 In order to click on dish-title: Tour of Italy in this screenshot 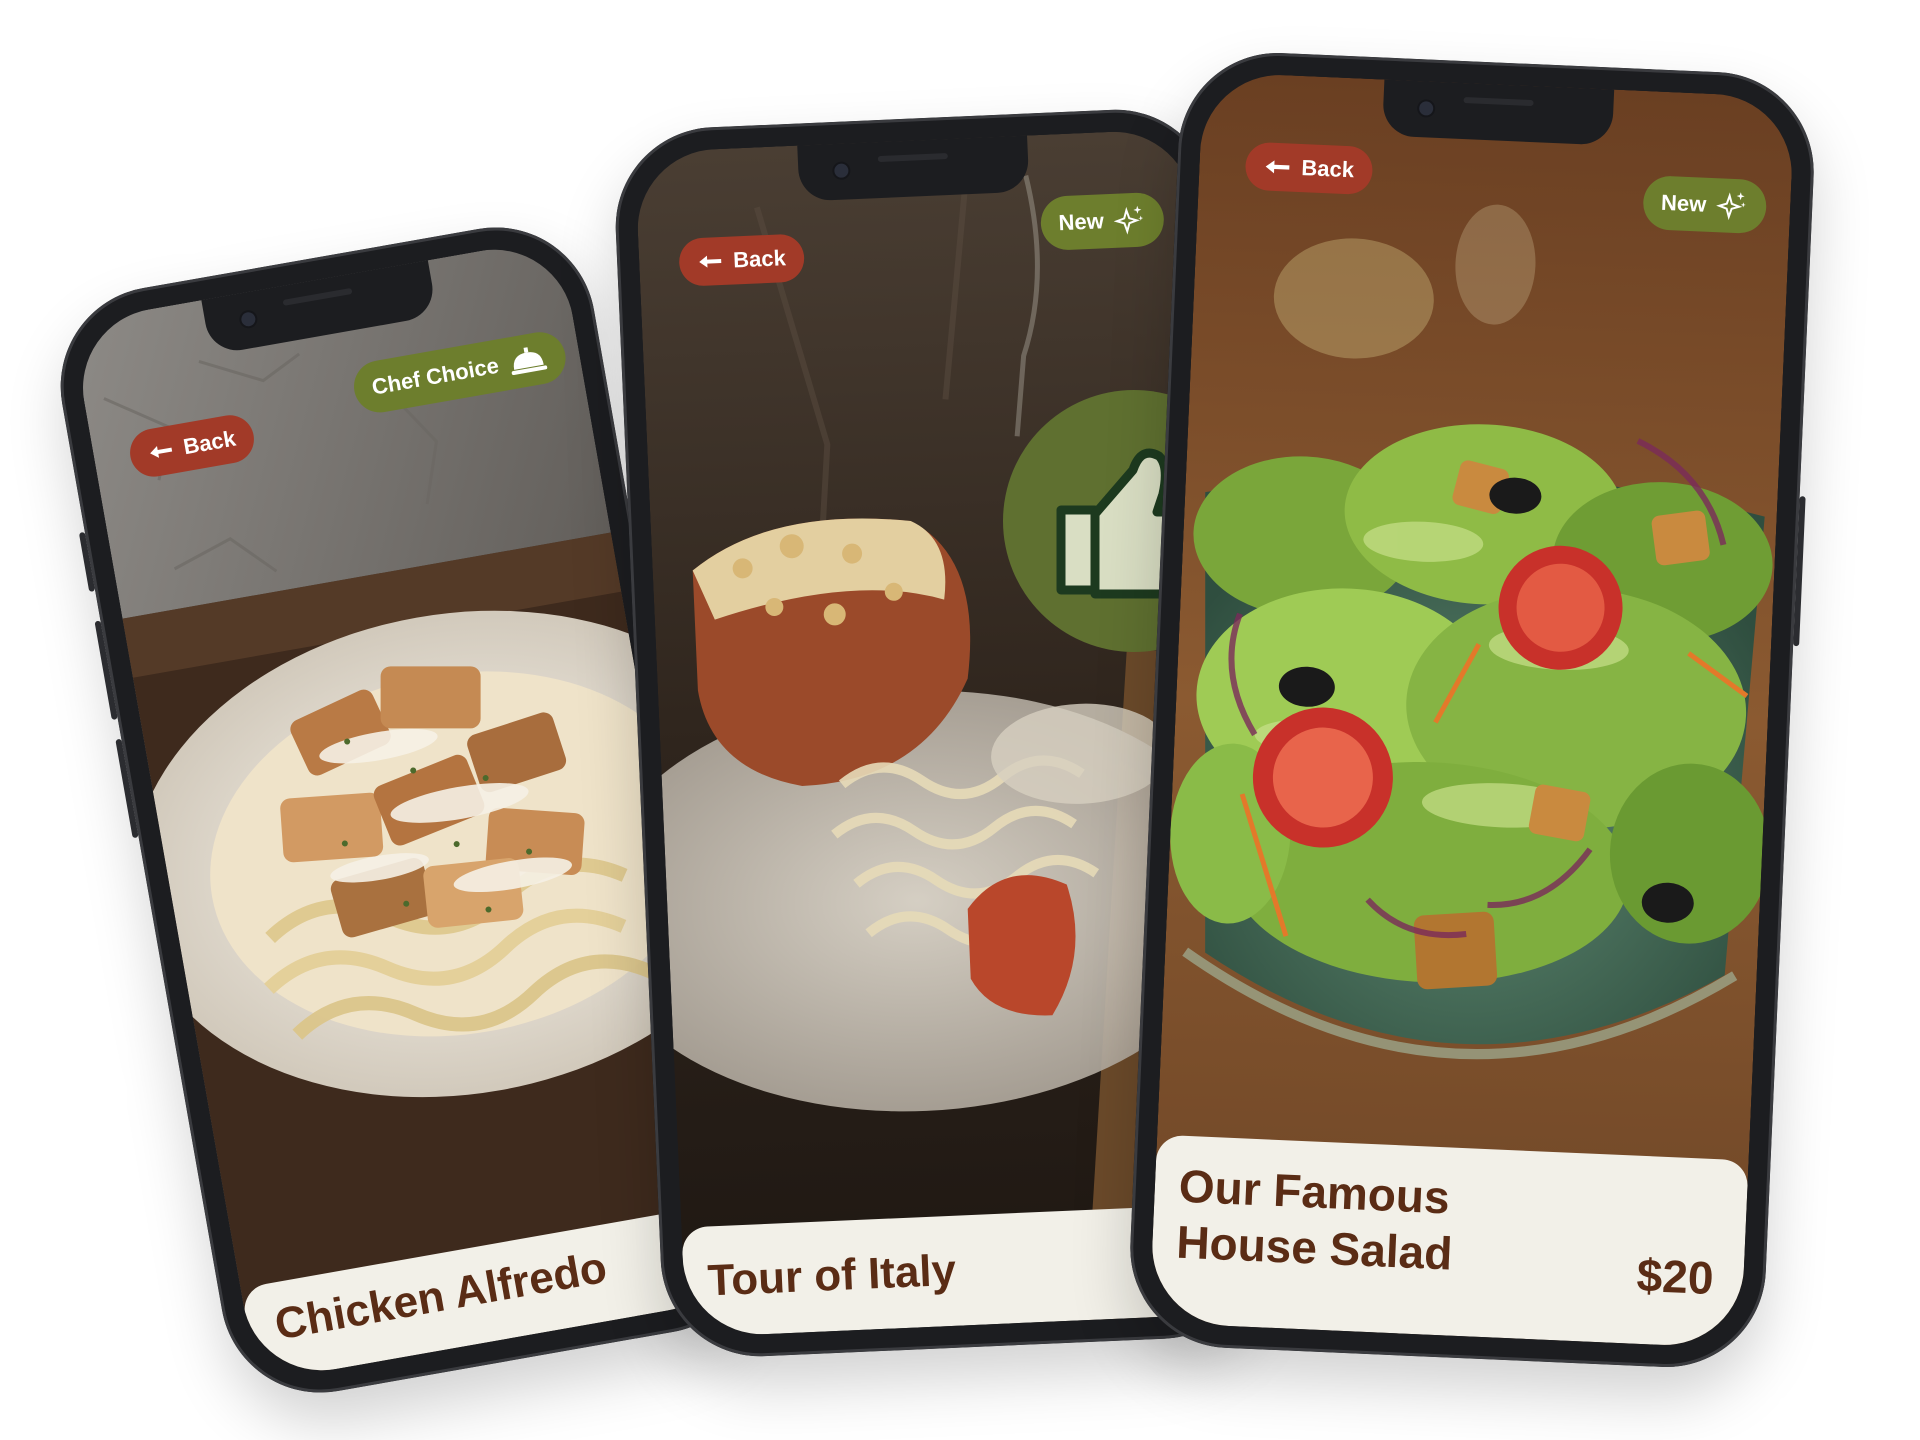, I will do `click(832, 1275)`.